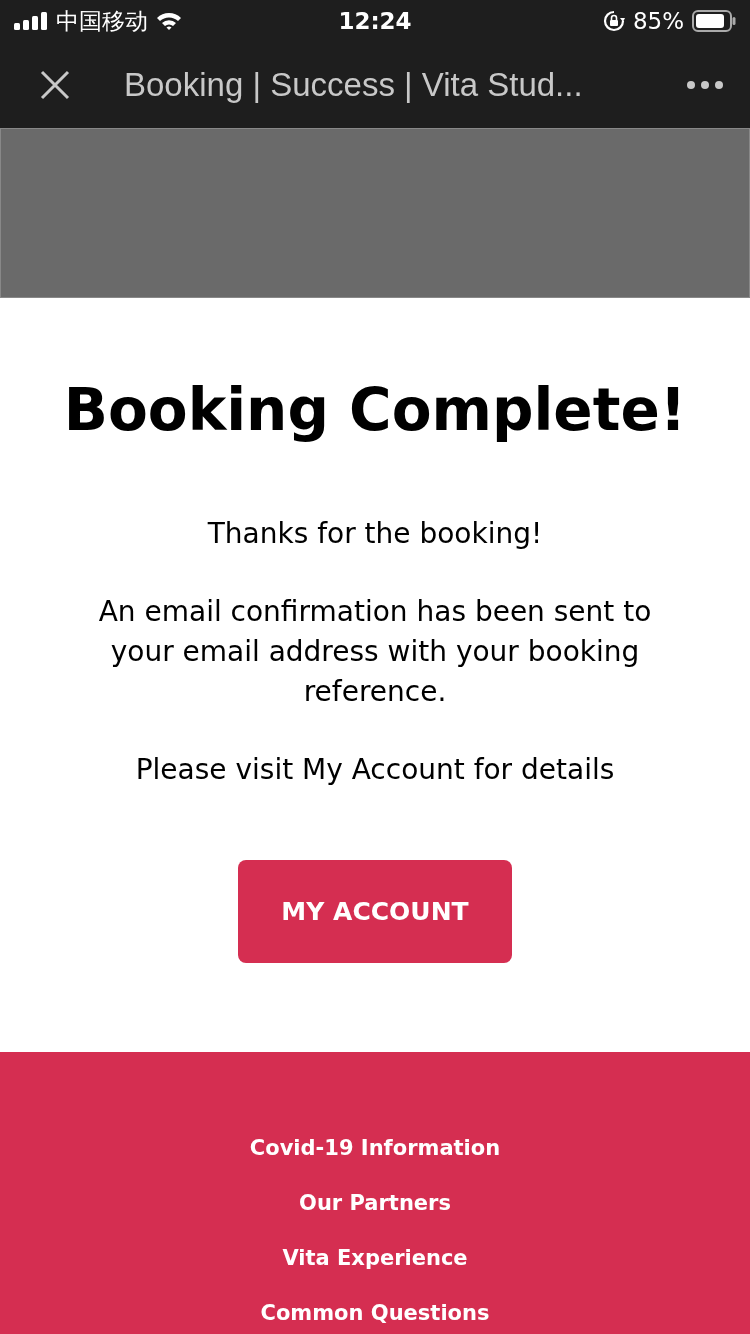  Describe the element at coordinates (375, 652) in the screenshot. I see `message-text: An email confirmation has been sent to your email address with your booking reference.` at that location.